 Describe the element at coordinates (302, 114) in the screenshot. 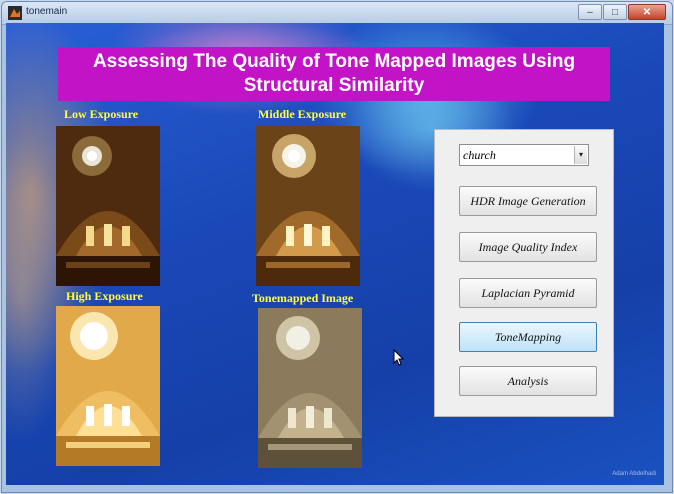

I see `middle-exposure-label: Middle Exposure` at that location.